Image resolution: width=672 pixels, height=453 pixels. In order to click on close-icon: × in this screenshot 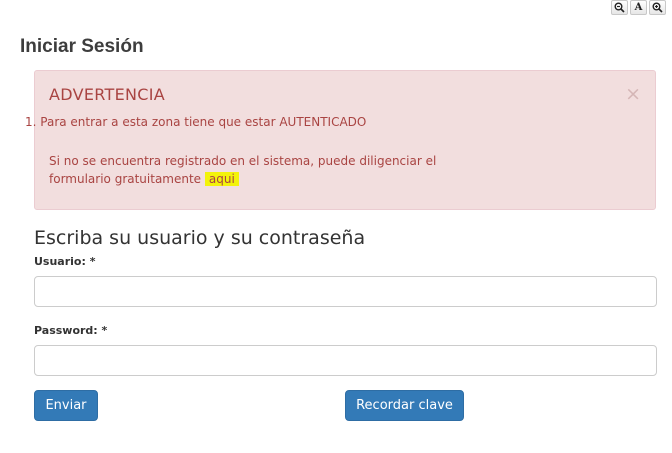, I will do `click(633, 94)`.